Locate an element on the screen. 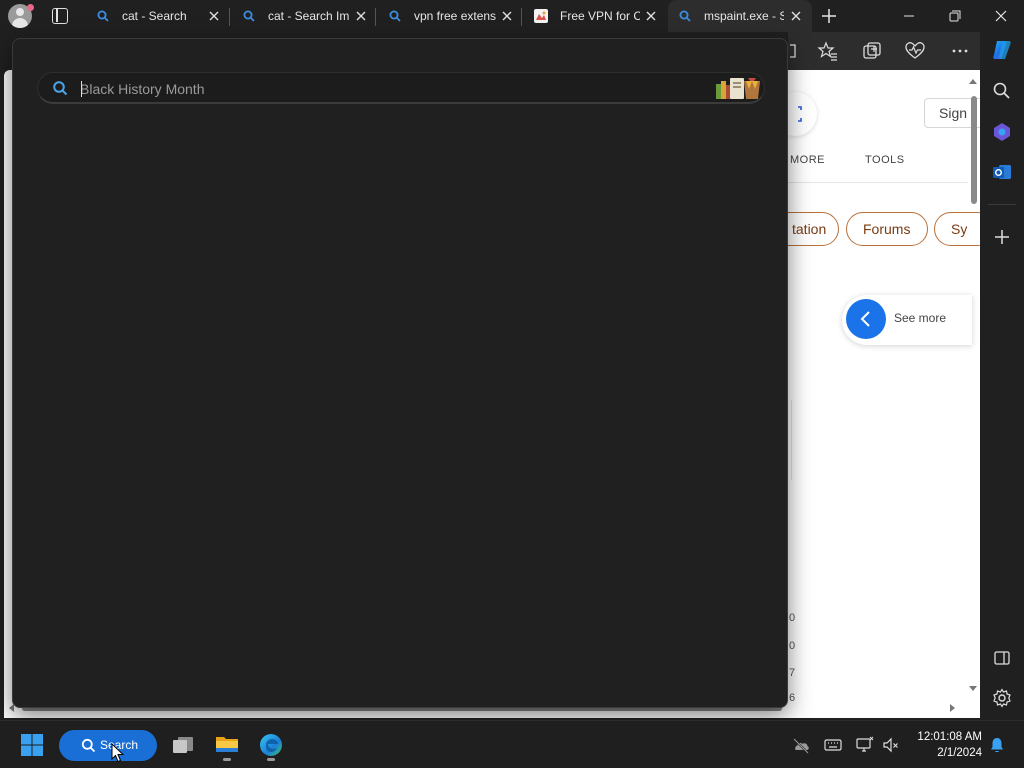  windows-start-icon is located at coordinates (32, 745).